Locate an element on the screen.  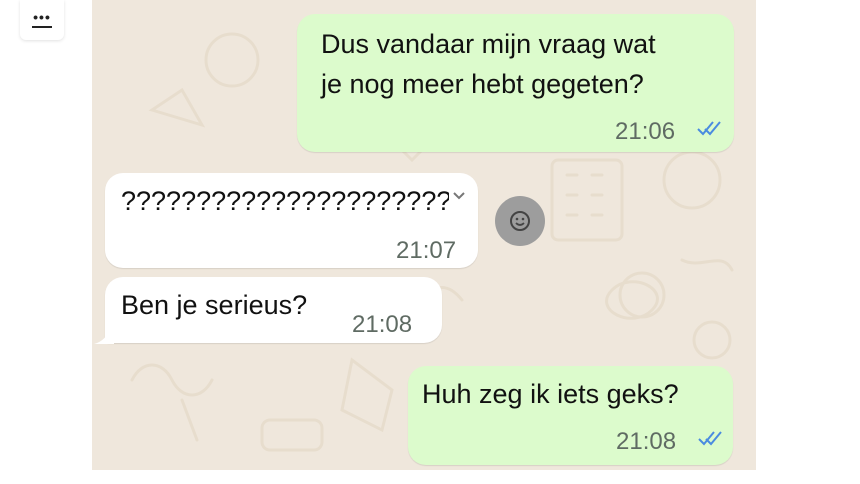
emoji-smile-icon is located at coordinates (520, 221).